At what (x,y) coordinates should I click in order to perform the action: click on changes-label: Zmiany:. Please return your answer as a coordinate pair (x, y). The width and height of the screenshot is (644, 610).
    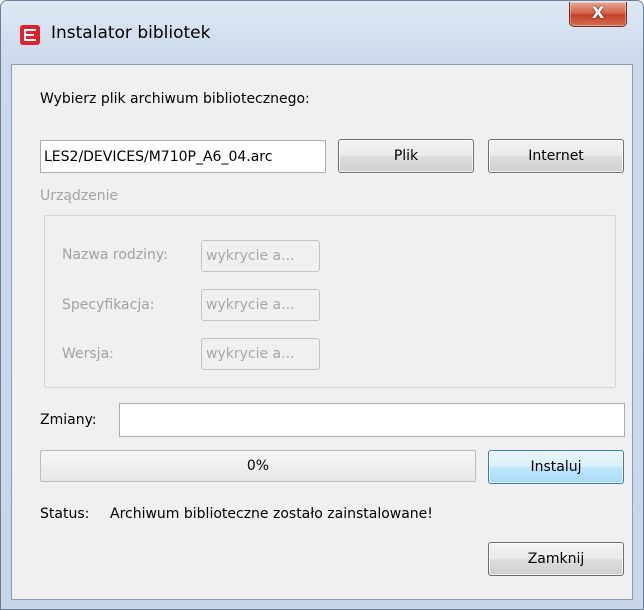
    Looking at the image, I should click on (68, 420).